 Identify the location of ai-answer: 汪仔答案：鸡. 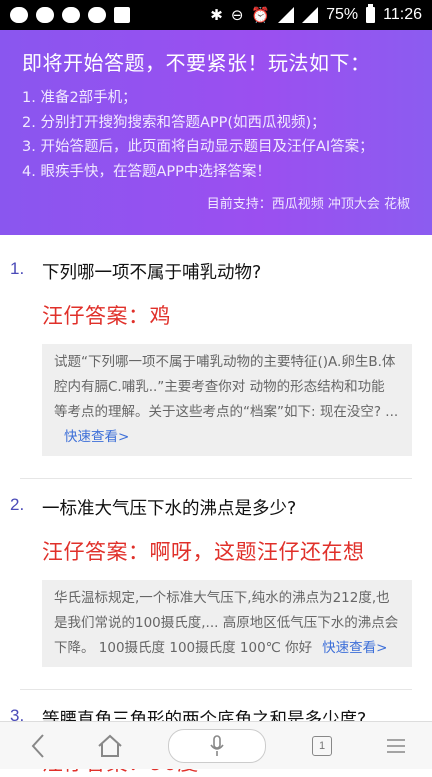
(106, 316).